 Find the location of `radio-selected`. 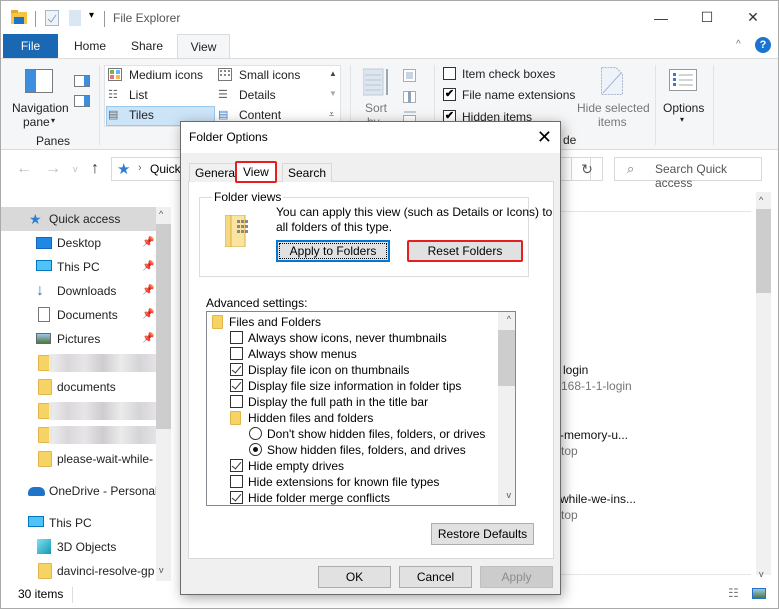

radio-selected is located at coordinates (255, 449).